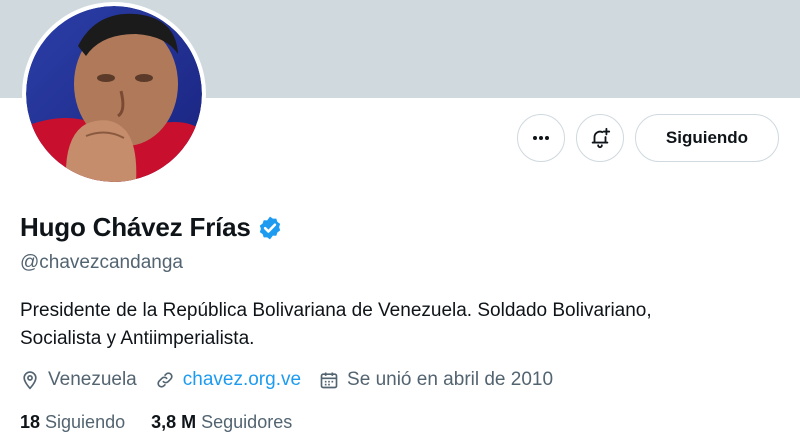 The height and width of the screenshot is (445, 800). Describe the element at coordinates (329, 380) in the screenshot. I see `calendar-icon` at that location.